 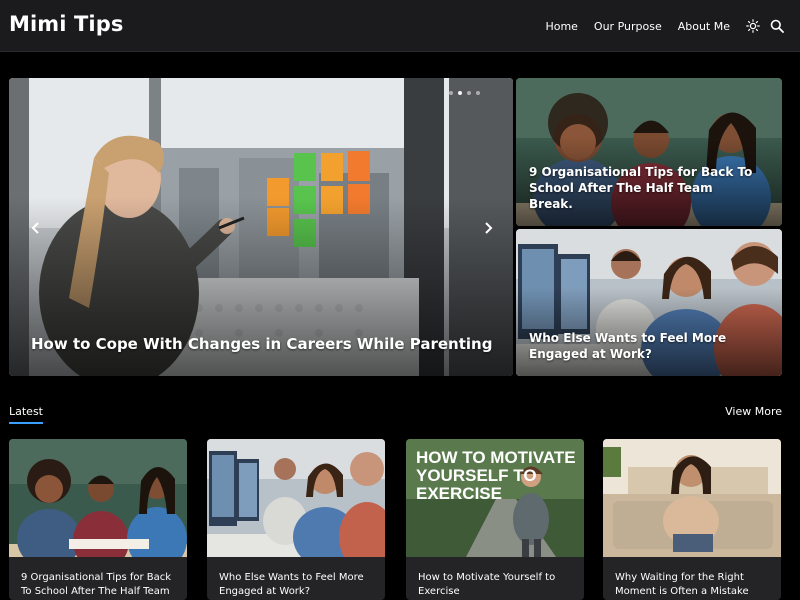 What do you see at coordinates (36, 228) in the screenshot?
I see `chevron-left-icon` at bounding box center [36, 228].